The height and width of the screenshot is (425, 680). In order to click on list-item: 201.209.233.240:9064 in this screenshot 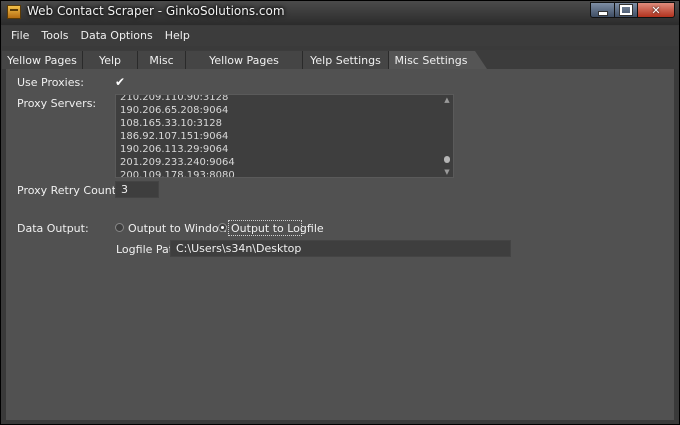, I will do `click(280, 162)`.